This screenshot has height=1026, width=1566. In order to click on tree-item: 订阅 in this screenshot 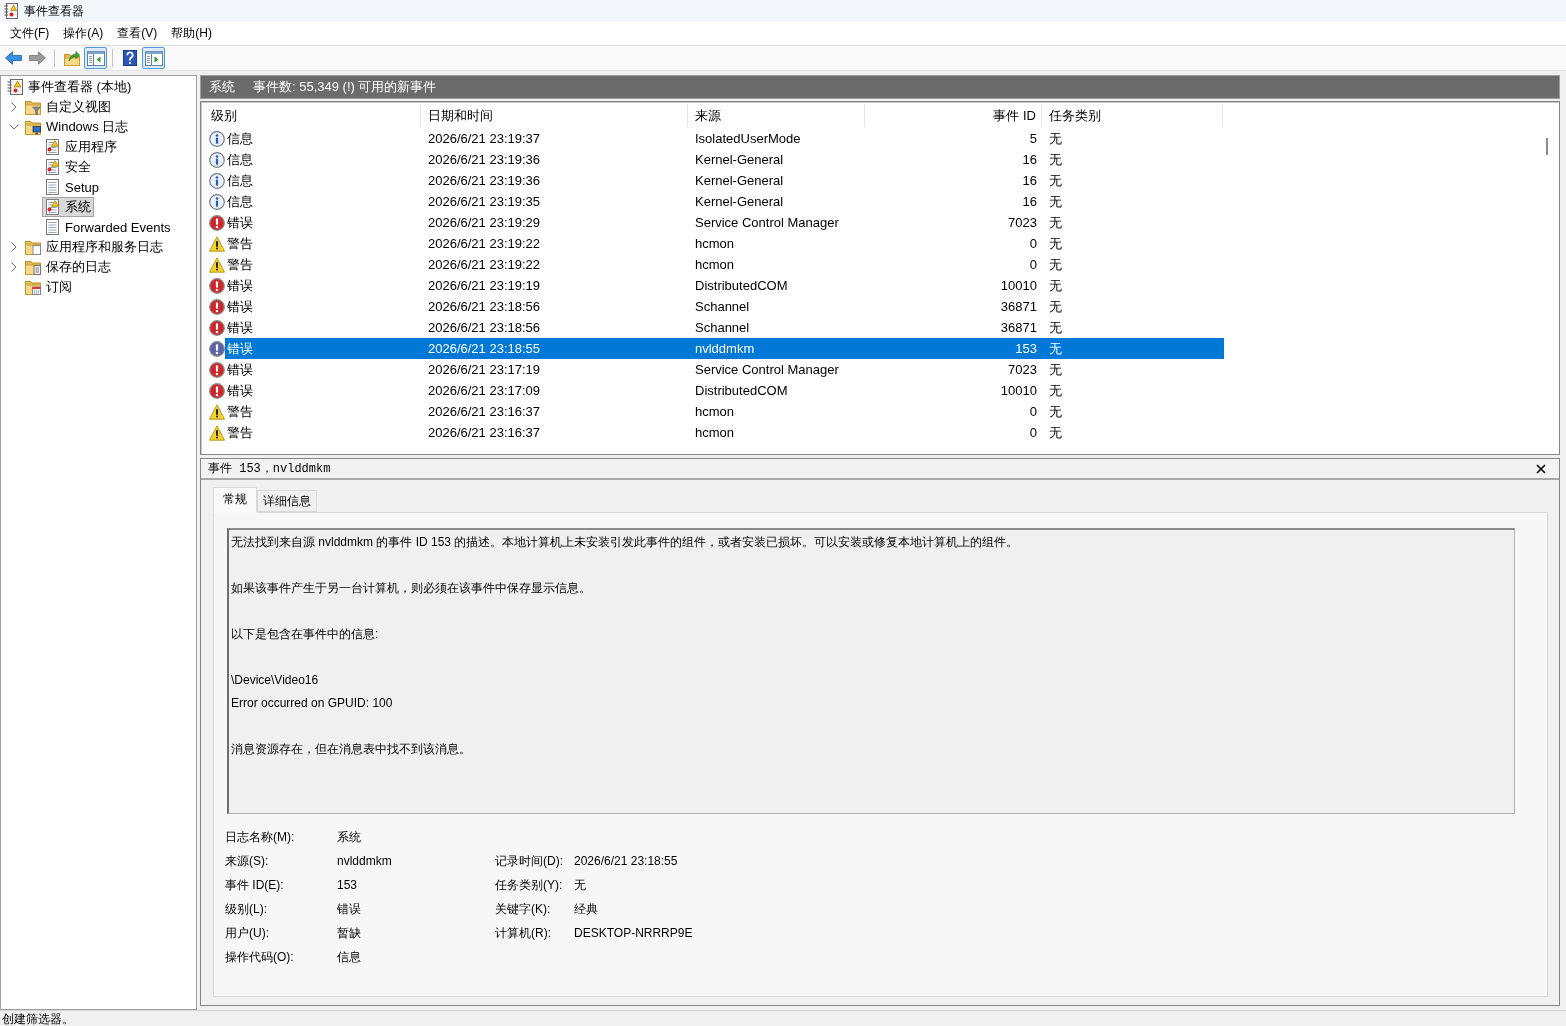, I will do `click(49, 287)`.